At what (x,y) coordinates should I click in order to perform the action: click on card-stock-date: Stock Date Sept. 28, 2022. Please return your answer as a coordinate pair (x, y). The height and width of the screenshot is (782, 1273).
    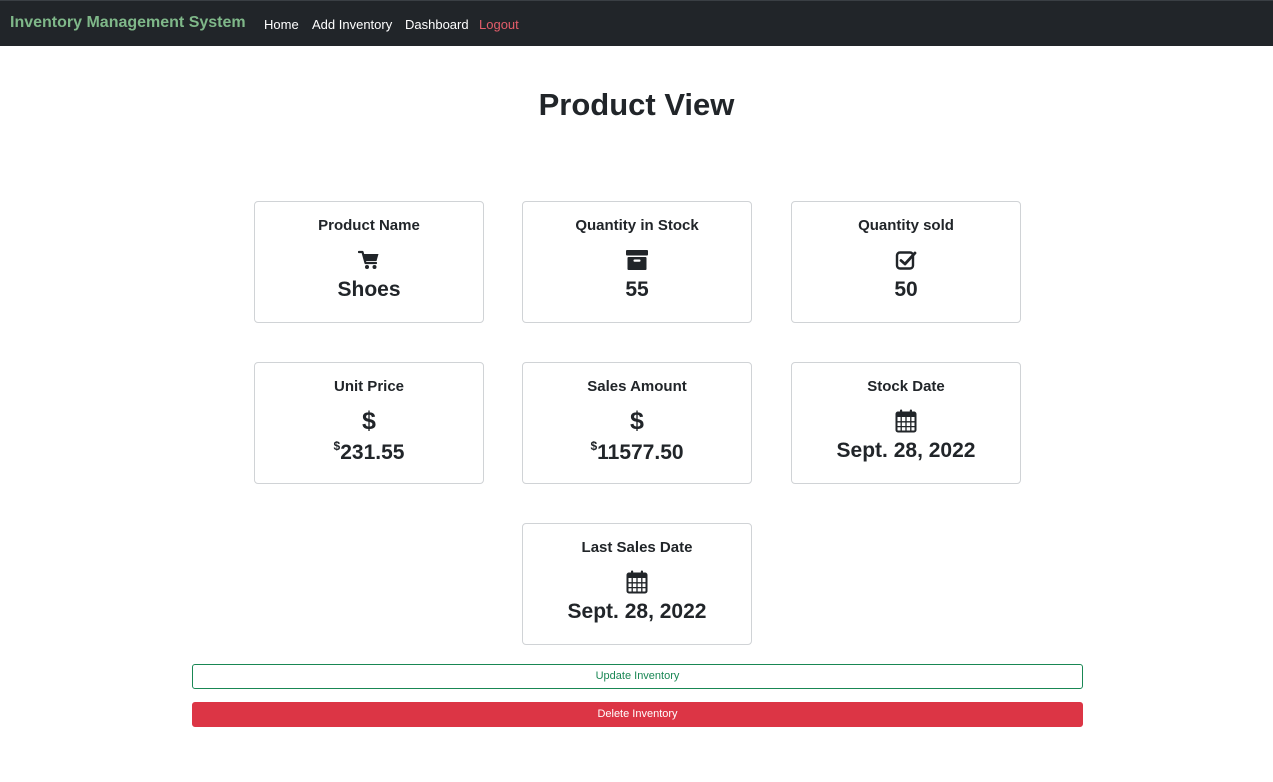
    Looking at the image, I should click on (906, 423).